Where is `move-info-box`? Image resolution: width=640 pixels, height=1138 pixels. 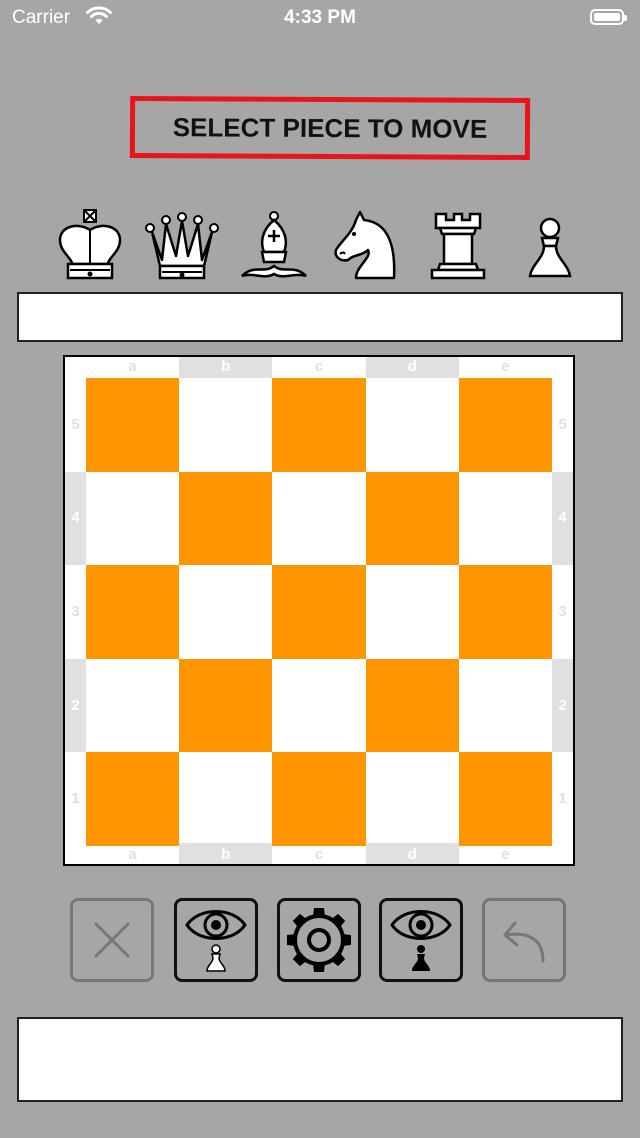 move-info-box is located at coordinates (320, 317).